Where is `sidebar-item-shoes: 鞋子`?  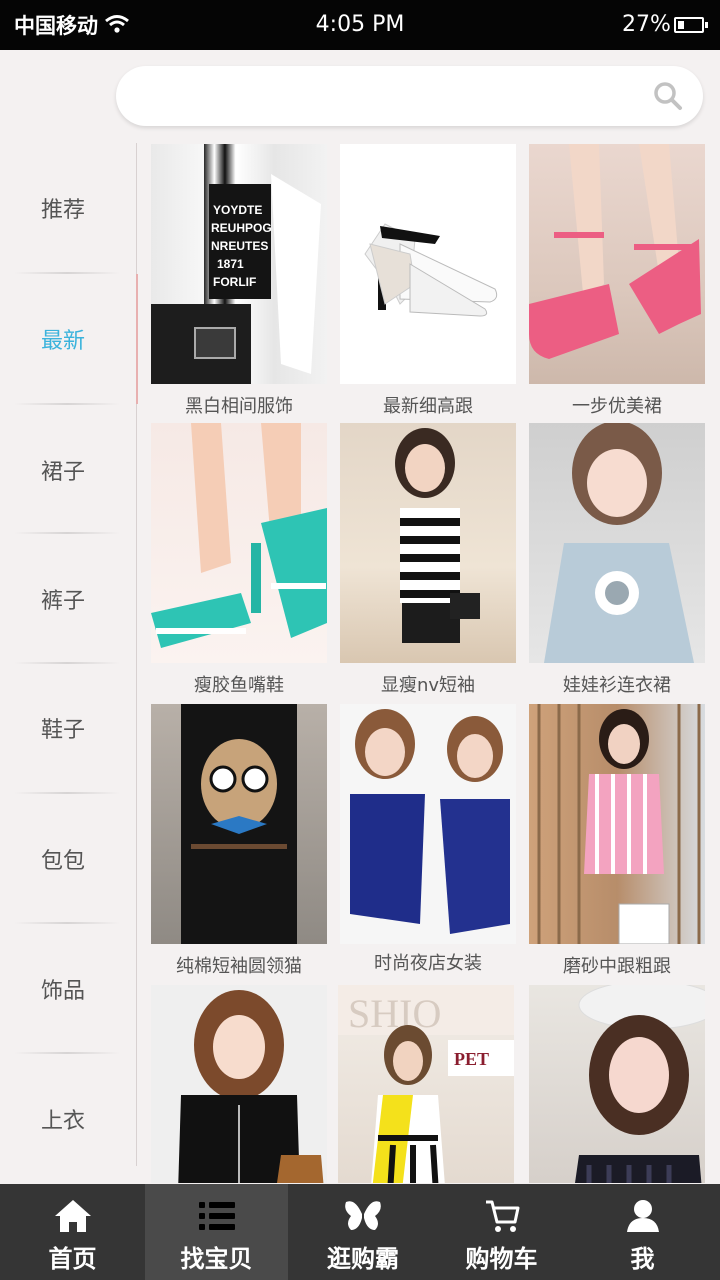
sidebar-item-shoes: 鞋子 is located at coordinates (65, 727).